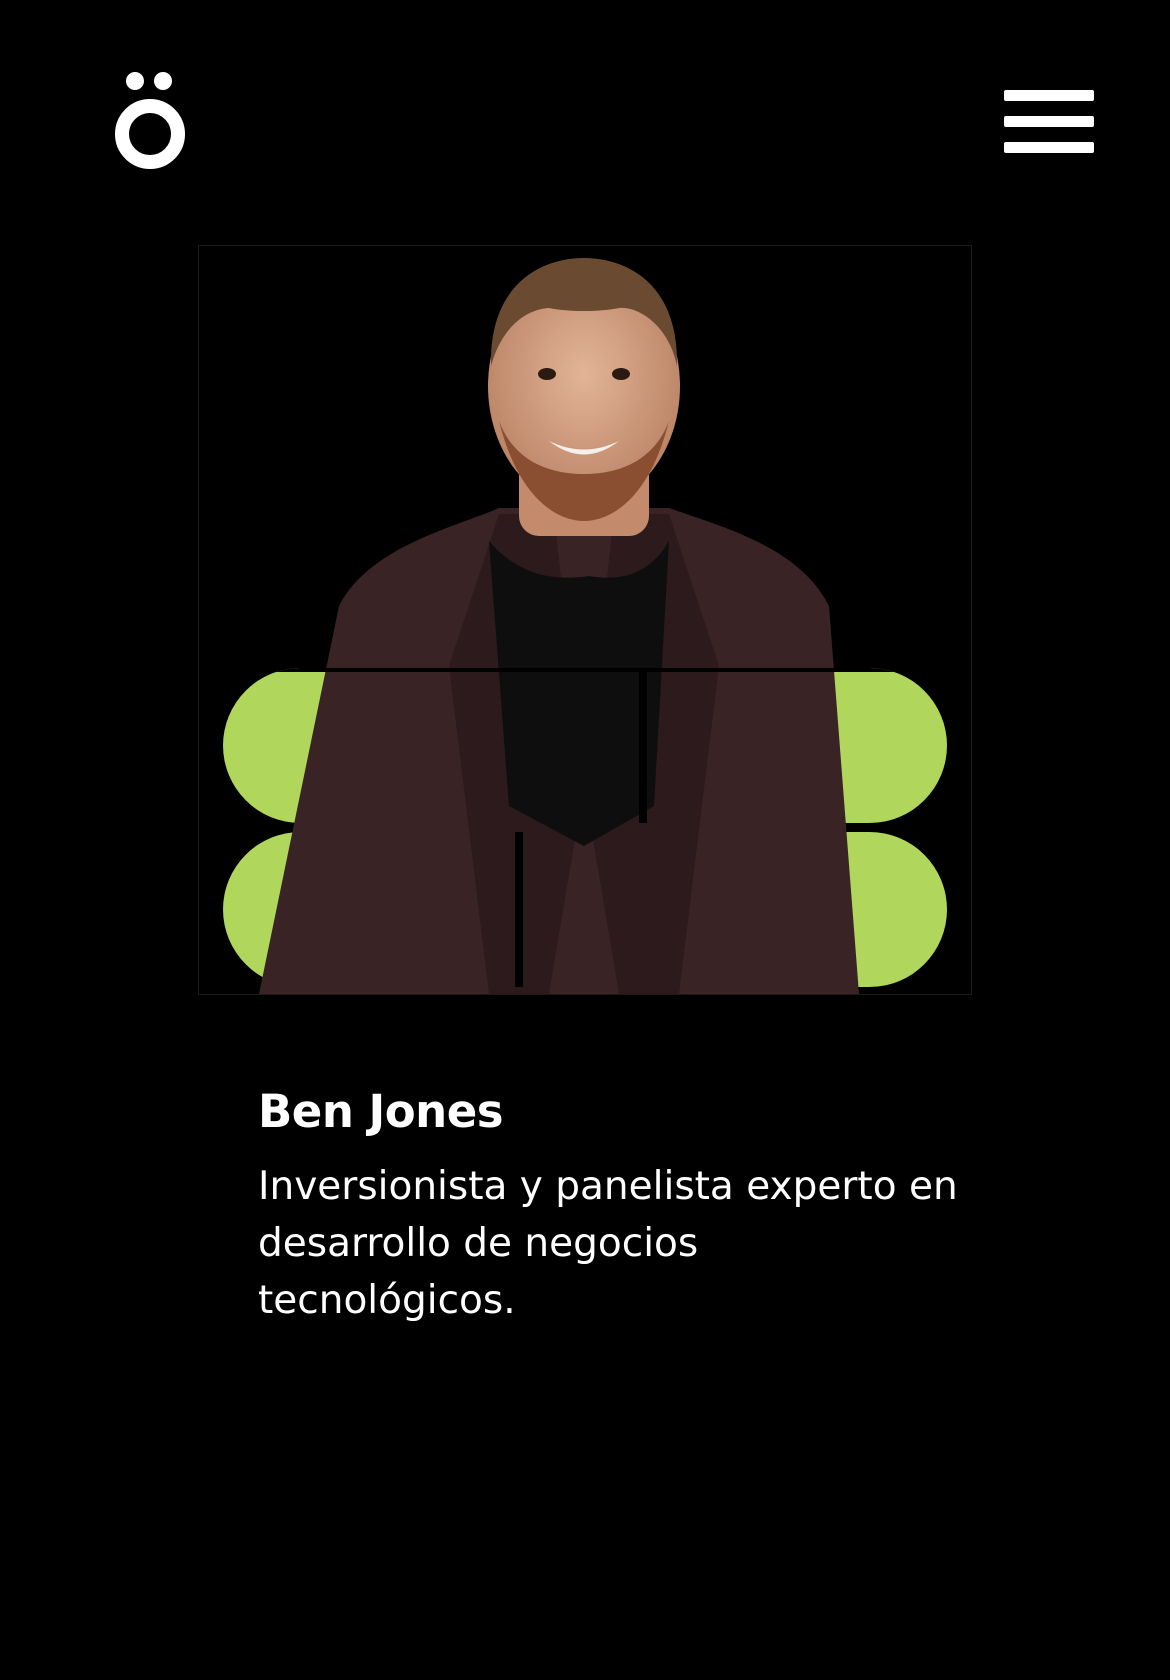 This screenshot has height=1680, width=1170. I want to click on brand-logo-link, so click(152, 119).